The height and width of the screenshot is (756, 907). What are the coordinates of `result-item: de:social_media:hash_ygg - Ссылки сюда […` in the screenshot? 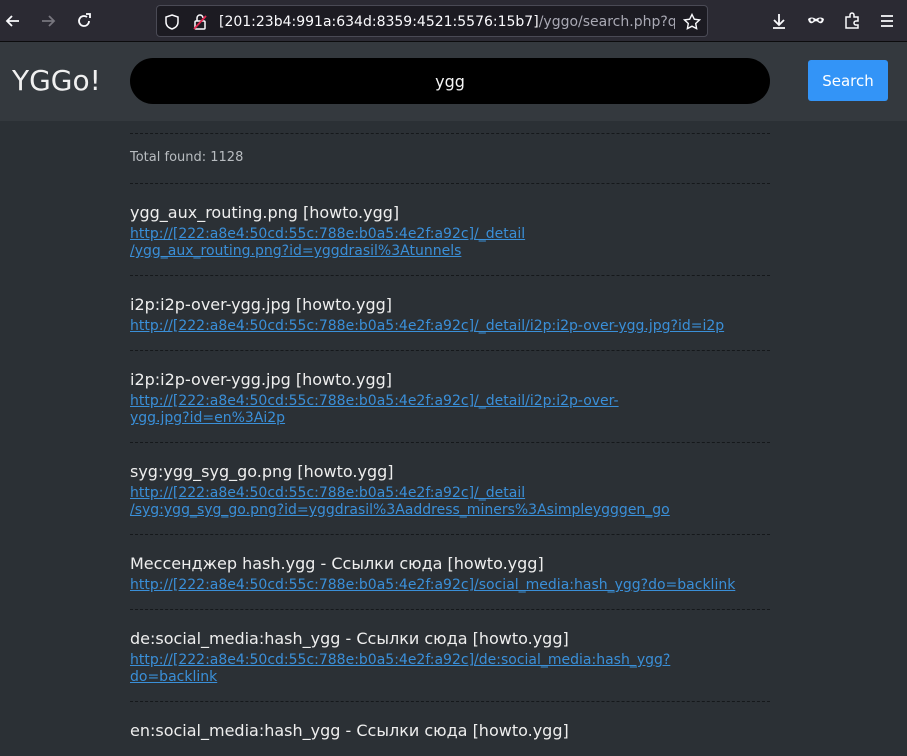 It's located at (450, 655).